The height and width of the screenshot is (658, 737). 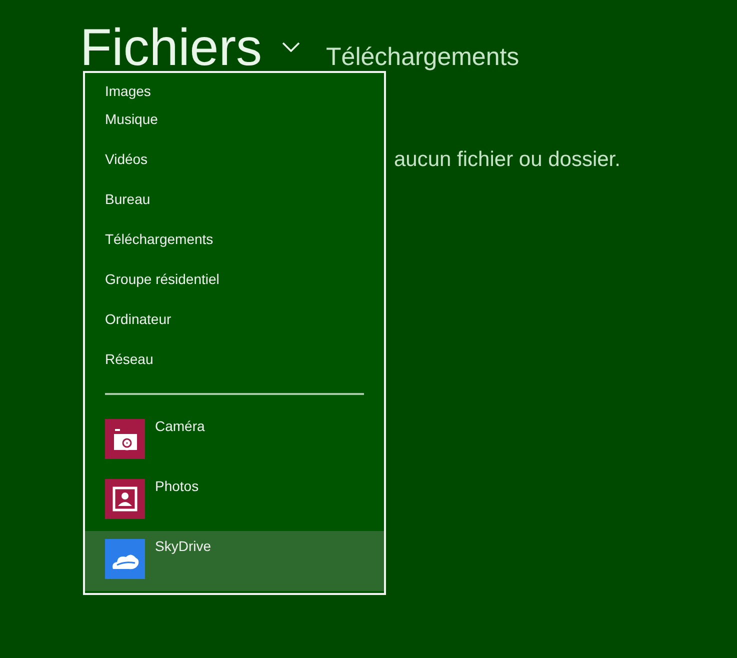 I want to click on menu-item: Ordinateur, so click(x=234, y=319).